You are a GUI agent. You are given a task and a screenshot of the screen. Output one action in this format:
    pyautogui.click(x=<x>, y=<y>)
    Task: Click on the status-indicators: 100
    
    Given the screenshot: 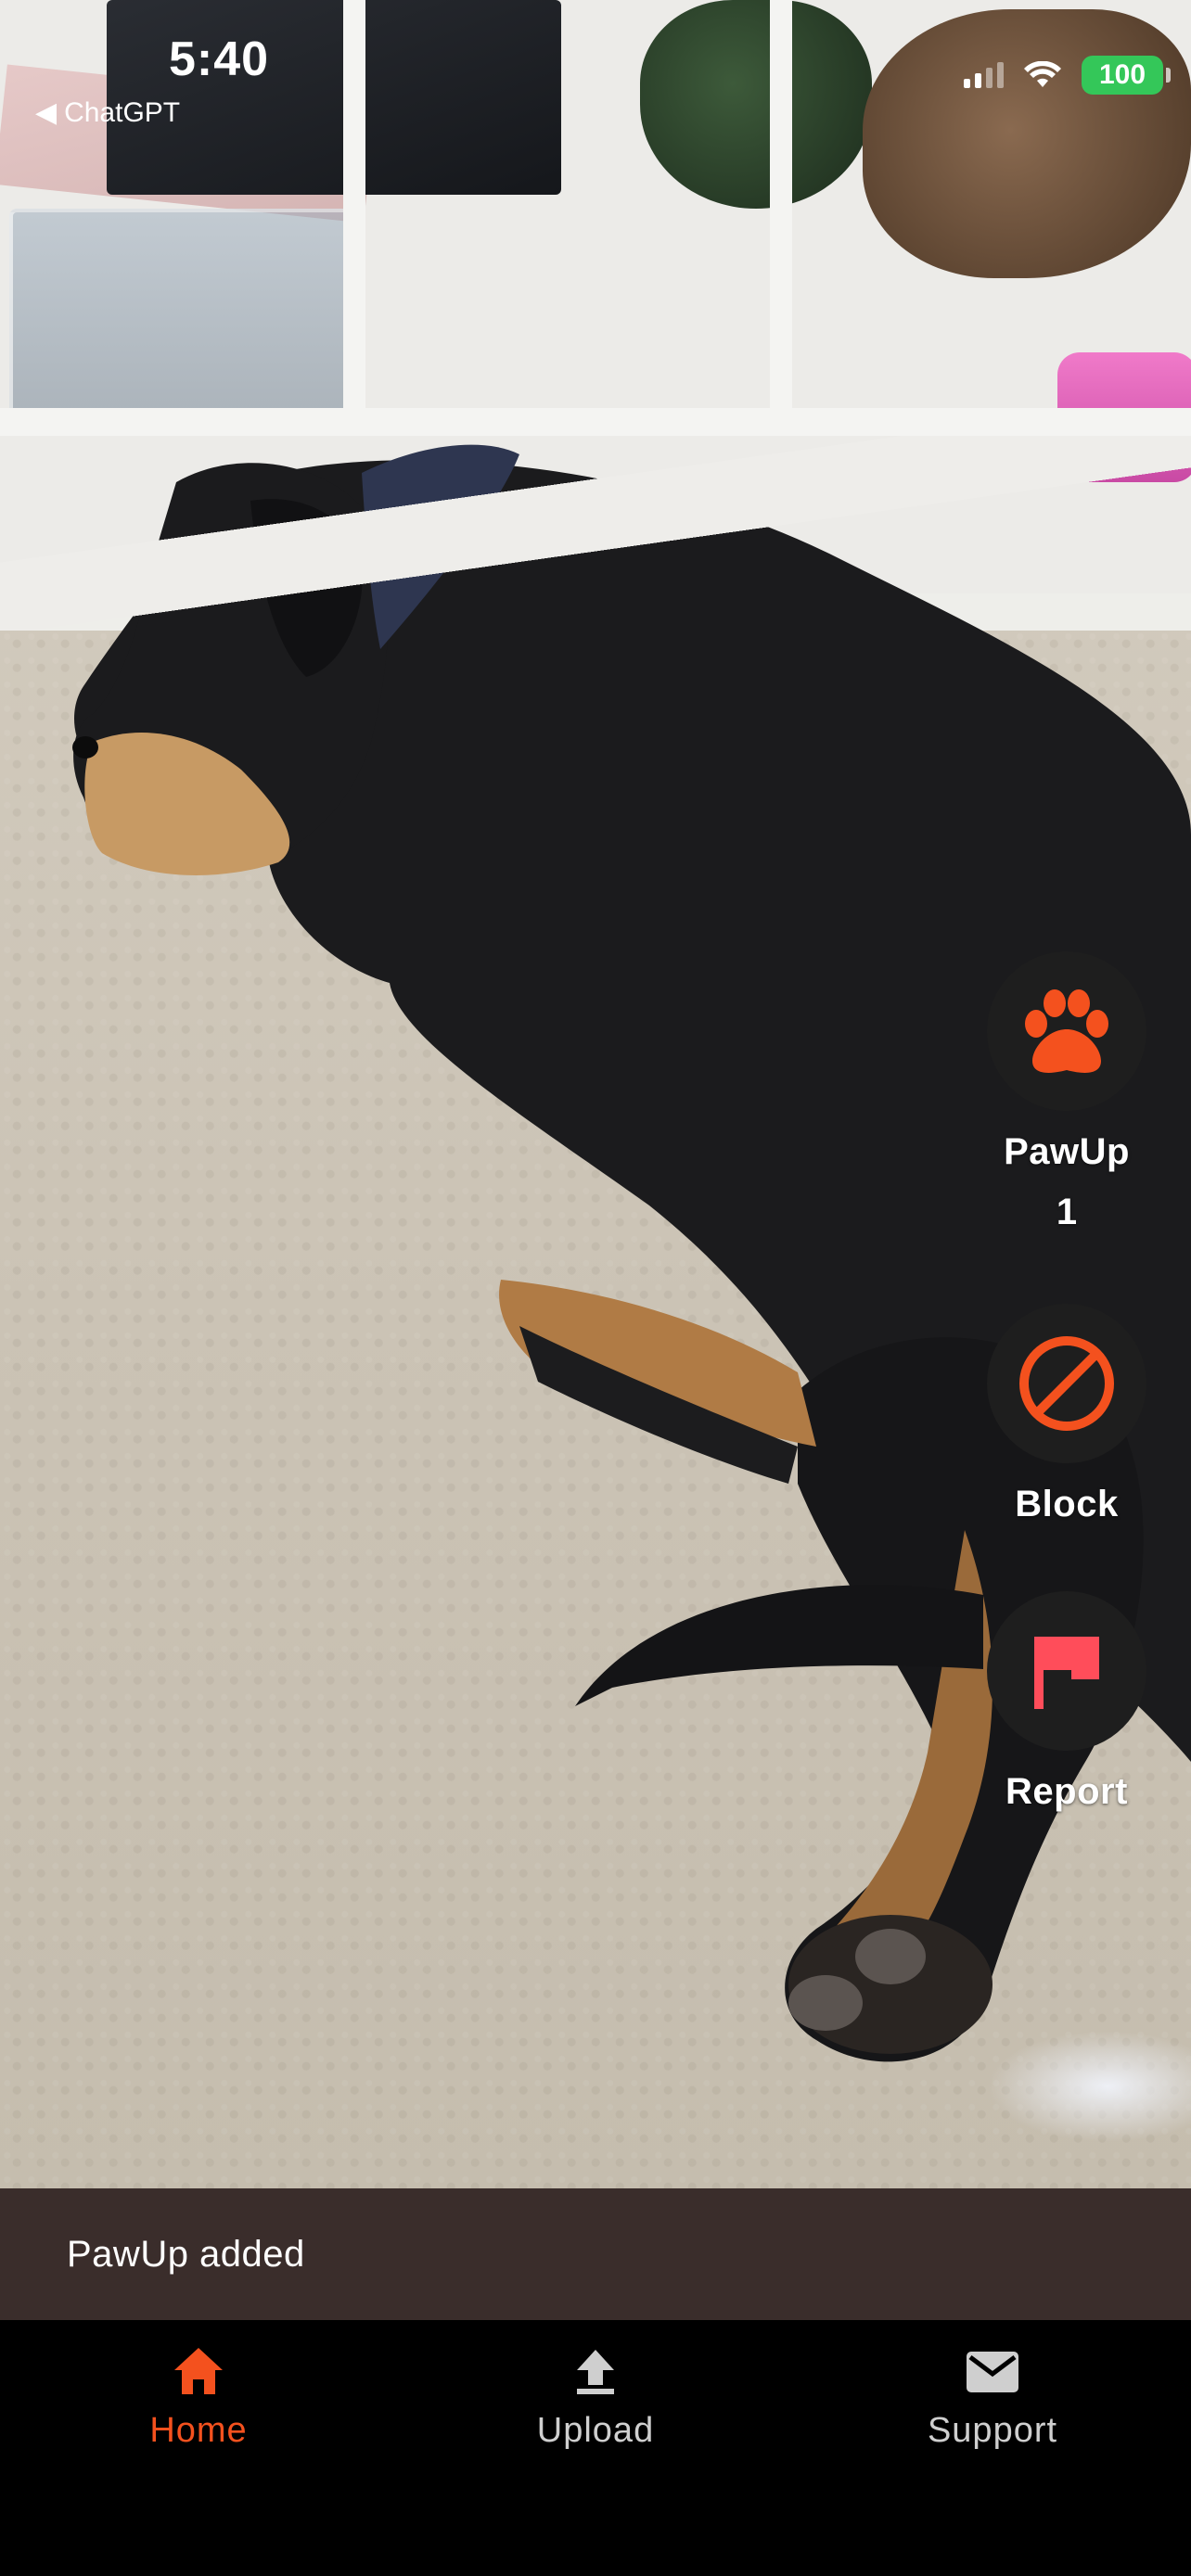 What is the action you would take?
    pyautogui.click(x=1067, y=75)
    